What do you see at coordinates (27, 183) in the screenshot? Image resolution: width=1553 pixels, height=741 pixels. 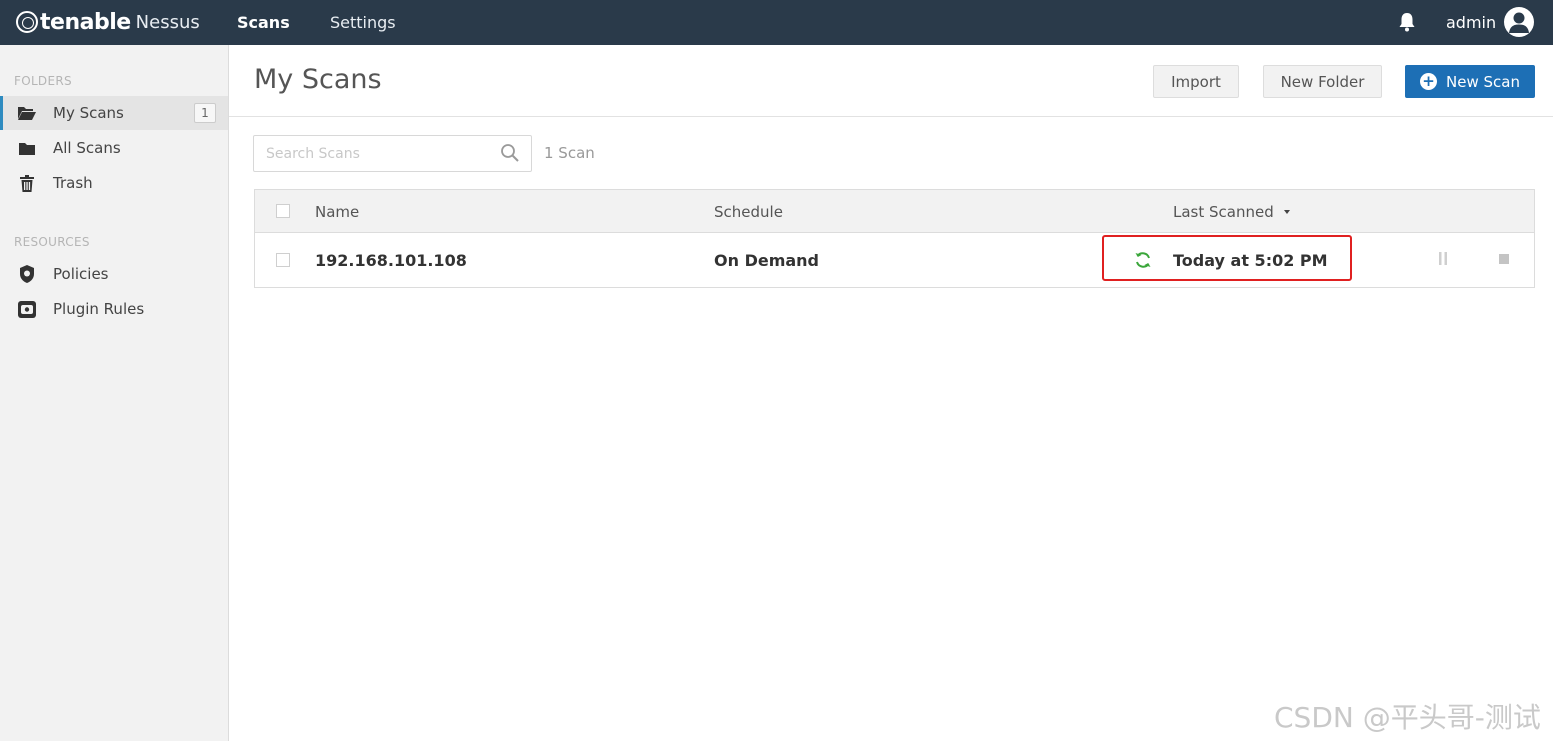 I see `trash-icon` at bounding box center [27, 183].